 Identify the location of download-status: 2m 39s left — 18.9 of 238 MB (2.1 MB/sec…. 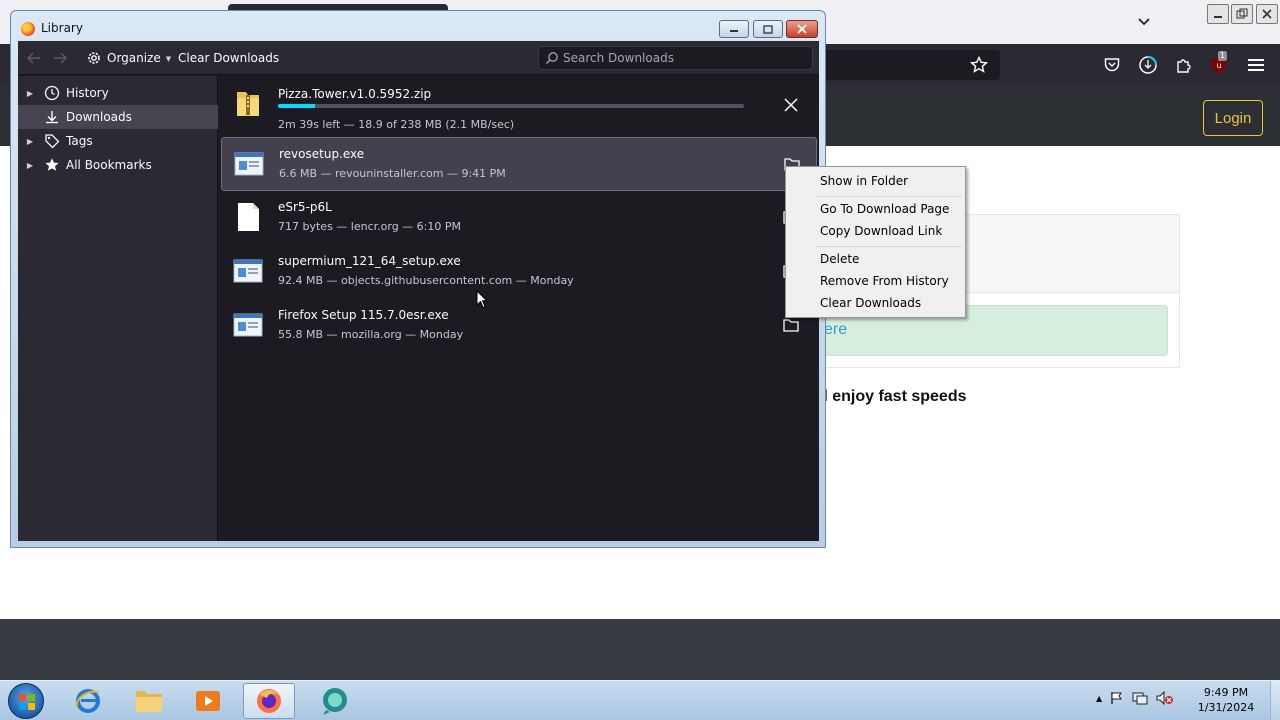
(396, 124).